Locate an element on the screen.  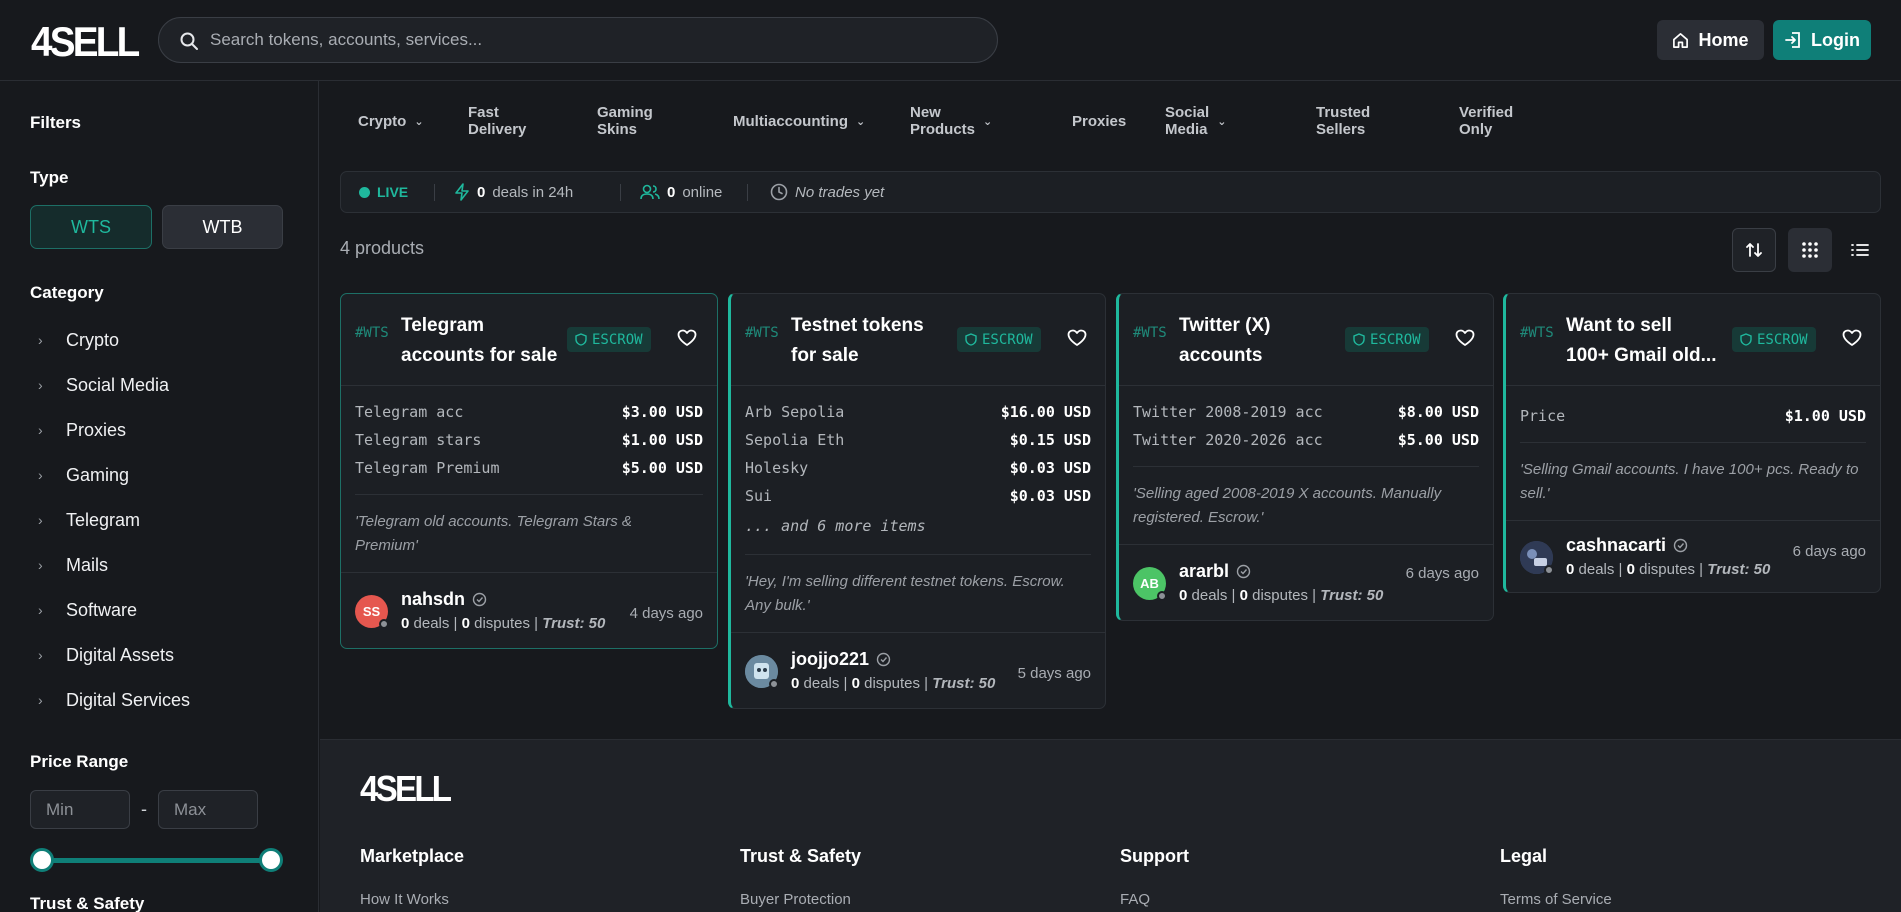
tab-label: Fast Delivery is located at coordinates (497, 121).